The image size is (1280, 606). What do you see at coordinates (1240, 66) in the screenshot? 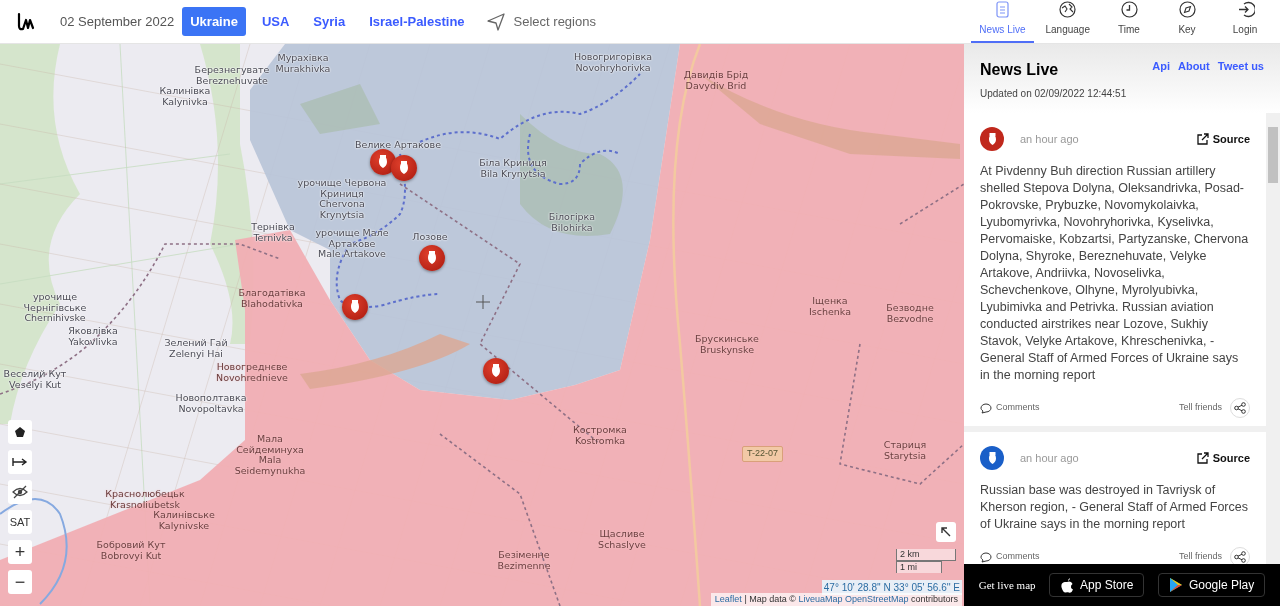
I see `header-link: Tweet us` at bounding box center [1240, 66].